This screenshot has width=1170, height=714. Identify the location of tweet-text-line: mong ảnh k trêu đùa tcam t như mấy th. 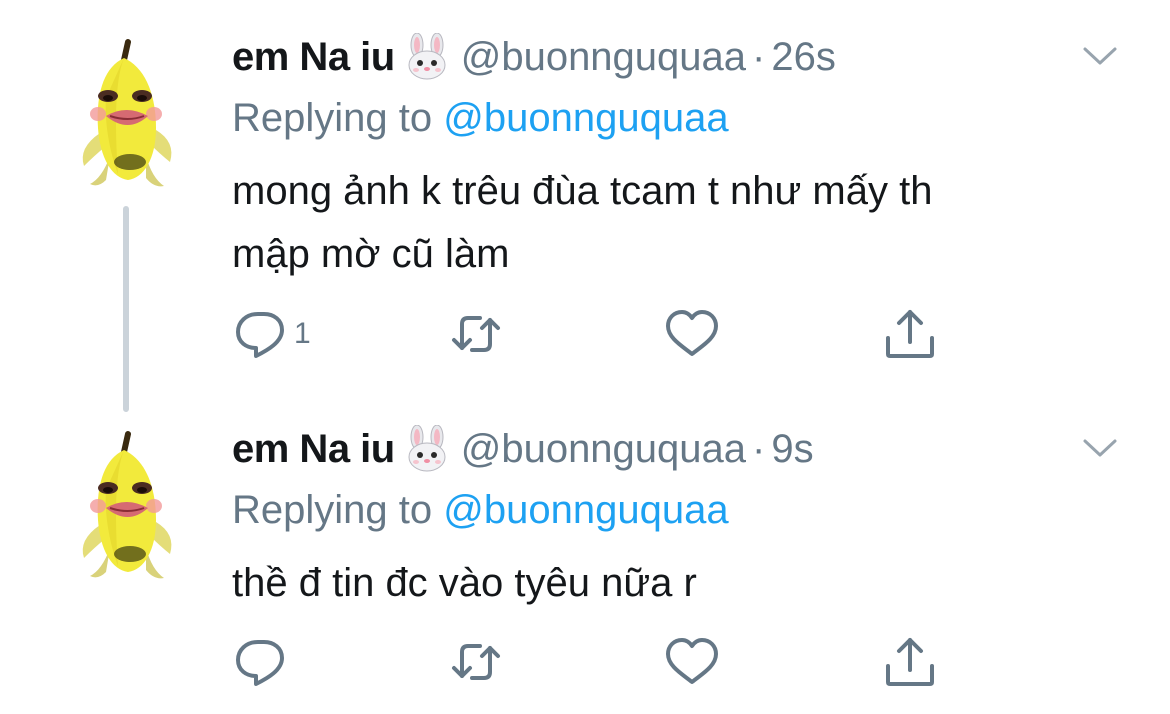
(582, 191).